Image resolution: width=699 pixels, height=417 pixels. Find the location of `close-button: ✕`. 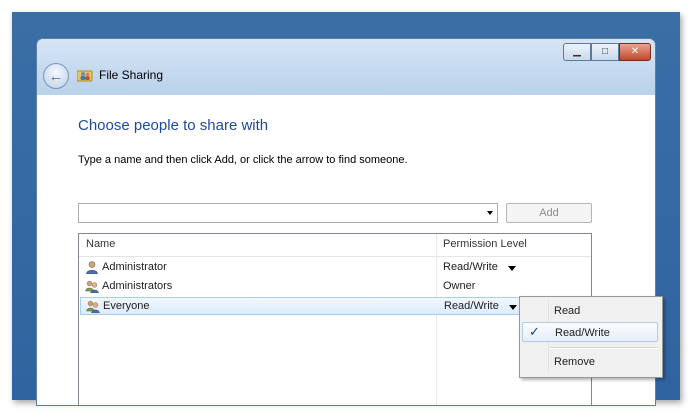

close-button: ✕ is located at coordinates (635, 52).